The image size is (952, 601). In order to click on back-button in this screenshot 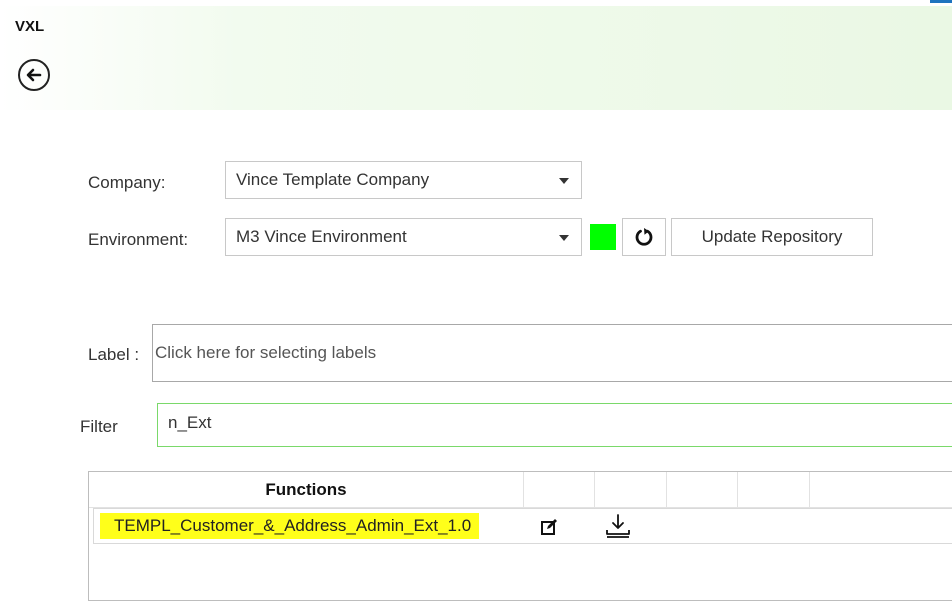, I will do `click(34, 75)`.